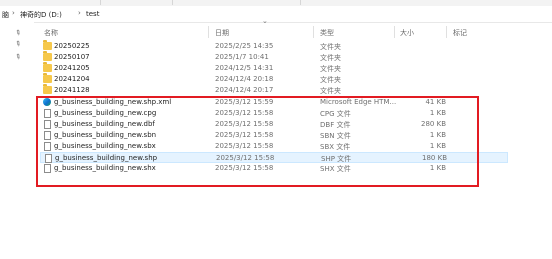  I want to click on file-name: 20250107, so click(72, 57).